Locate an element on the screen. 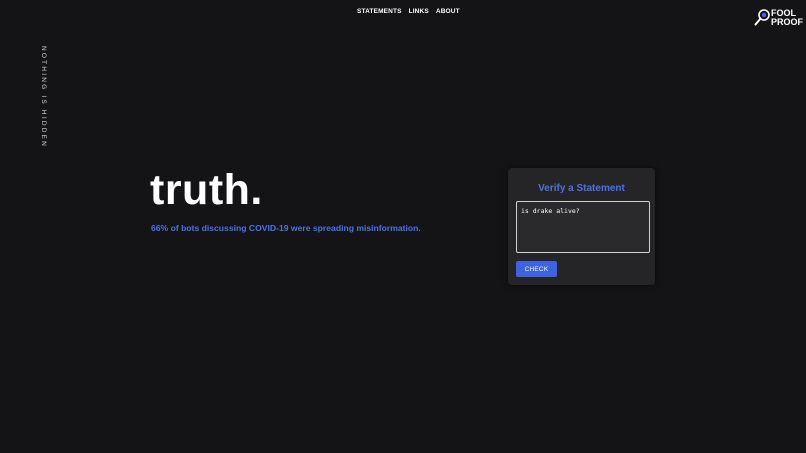 This screenshot has width=806, height=453. top-nav: STATEMENTS LINKS ABOUT is located at coordinates (408, 11).